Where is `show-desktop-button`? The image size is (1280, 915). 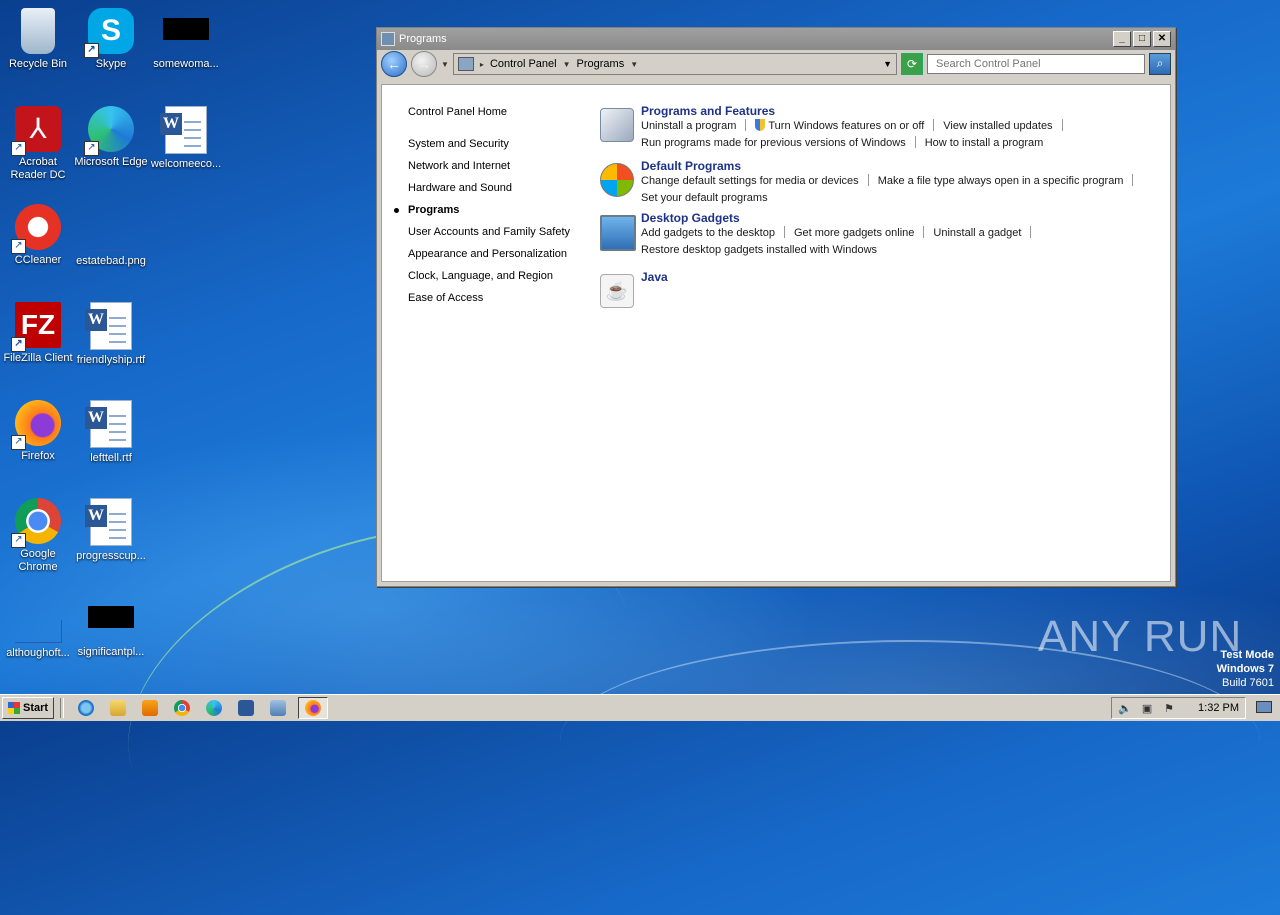 show-desktop-button is located at coordinates (1264, 707).